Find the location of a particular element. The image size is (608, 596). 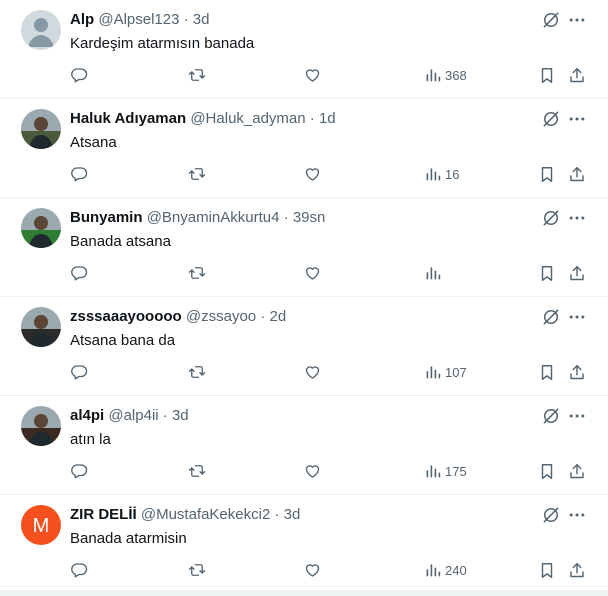

author-handle: @BnyaminAkkurtu4 is located at coordinates (213, 217).